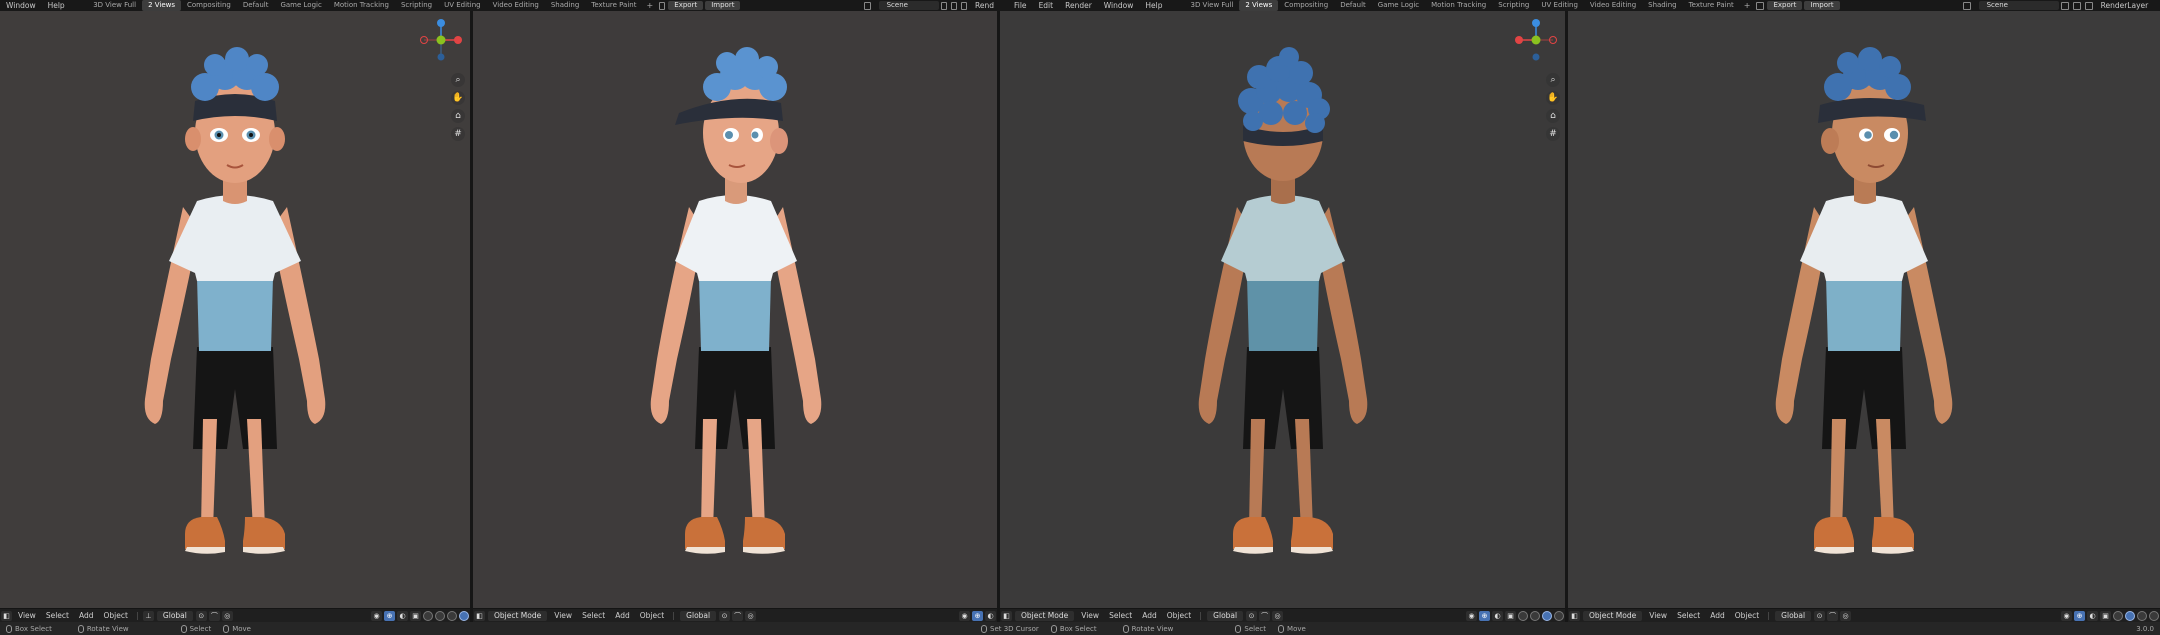 The width and height of the screenshot is (2160, 635). I want to click on menu-edit: Edit, so click(1046, 5).